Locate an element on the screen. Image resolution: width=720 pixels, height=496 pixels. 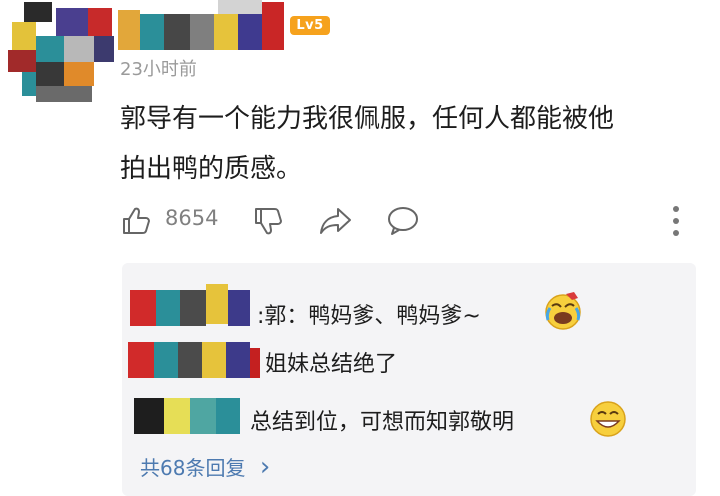
username is located at coordinates (202, 26).